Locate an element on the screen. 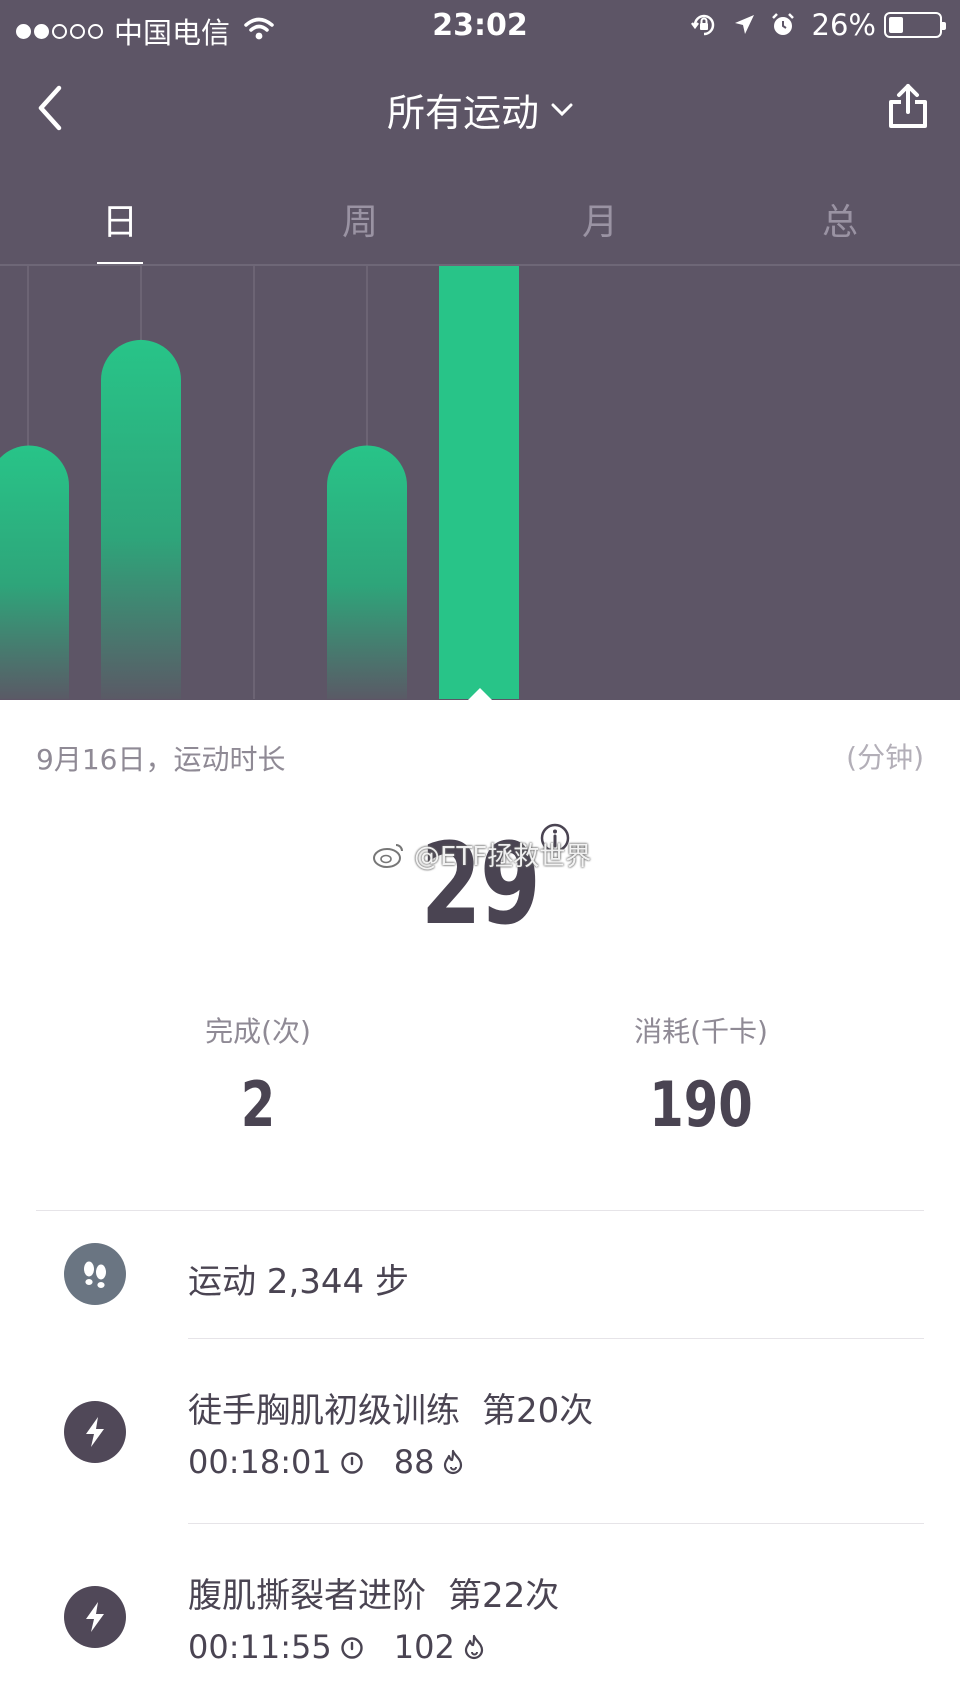 The image size is (960, 1708). chart-bar-selected is located at coordinates (479, 482).